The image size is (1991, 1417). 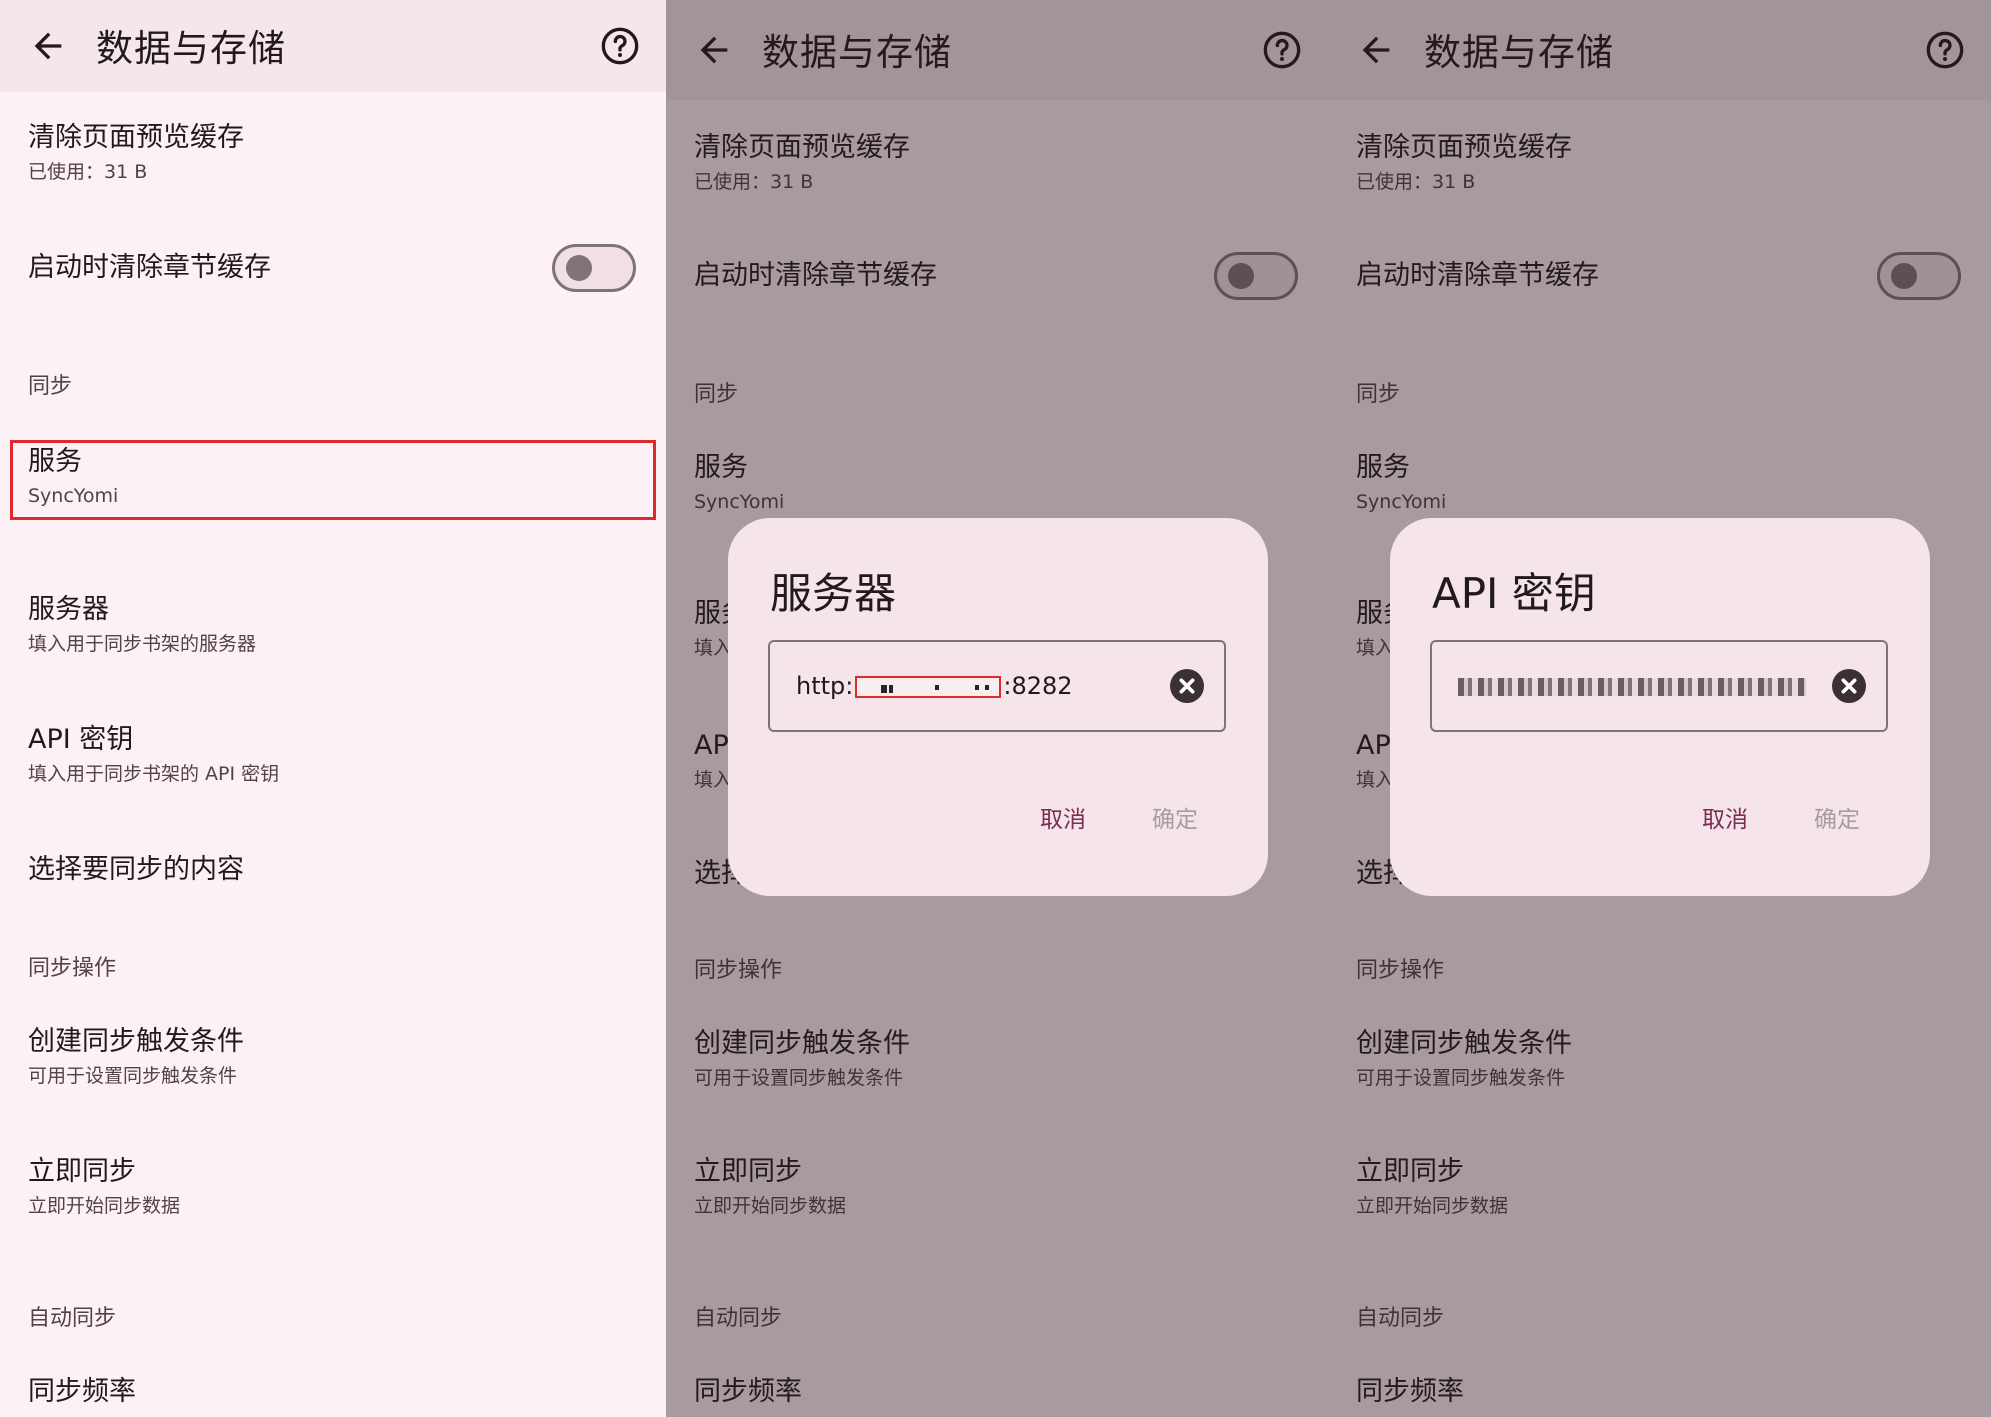 What do you see at coordinates (73, 496) in the screenshot?
I see `service-value: SyncYomi` at bounding box center [73, 496].